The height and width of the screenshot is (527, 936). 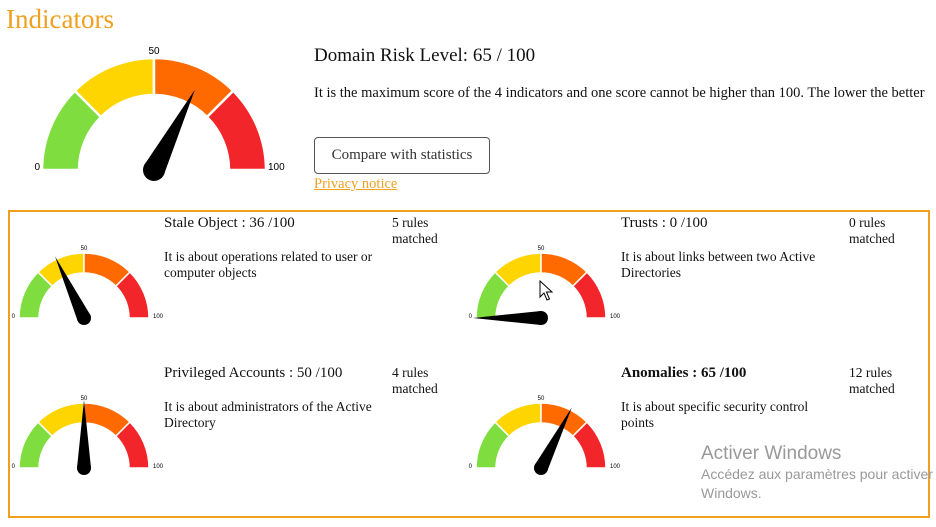 I want to click on watermark-line-1: Accédez aux paramètres pour activer, so click(x=817, y=474).